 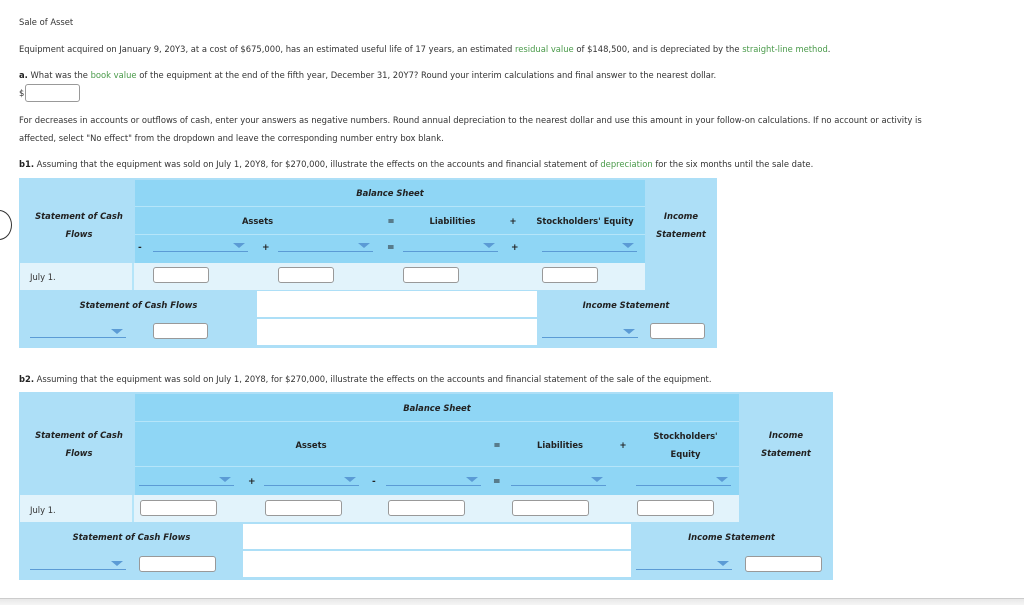 I want to click on question-b1-label: b1., so click(x=27, y=164).